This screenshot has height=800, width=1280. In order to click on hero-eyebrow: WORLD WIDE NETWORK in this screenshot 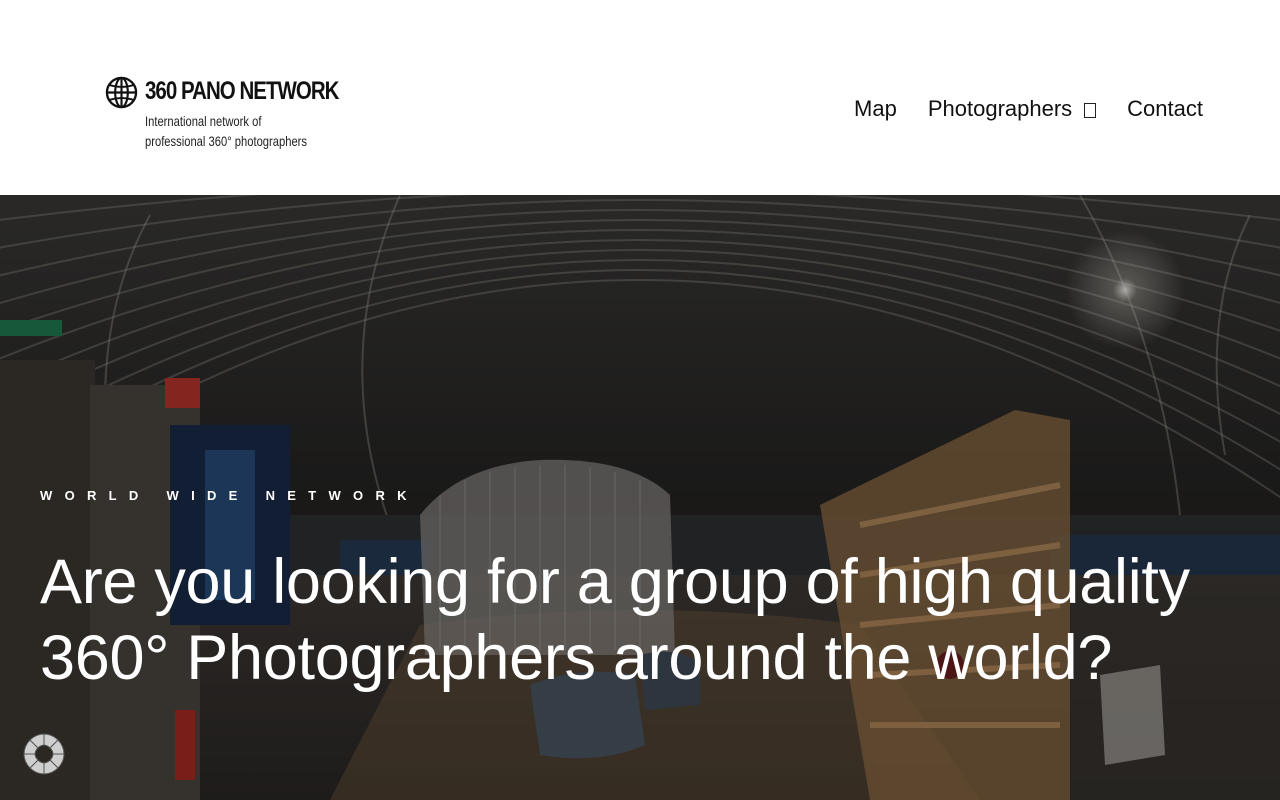, I will do `click(229, 495)`.